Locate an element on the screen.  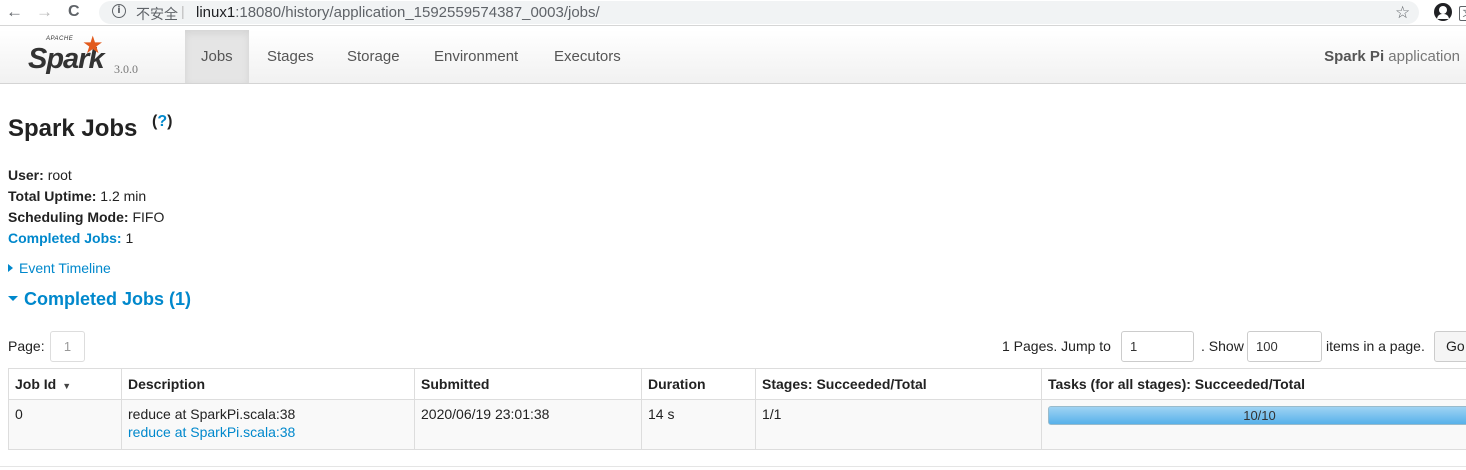
pages-jump-label: 1 Pages. Jump to is located at coordinates (1056, 346).